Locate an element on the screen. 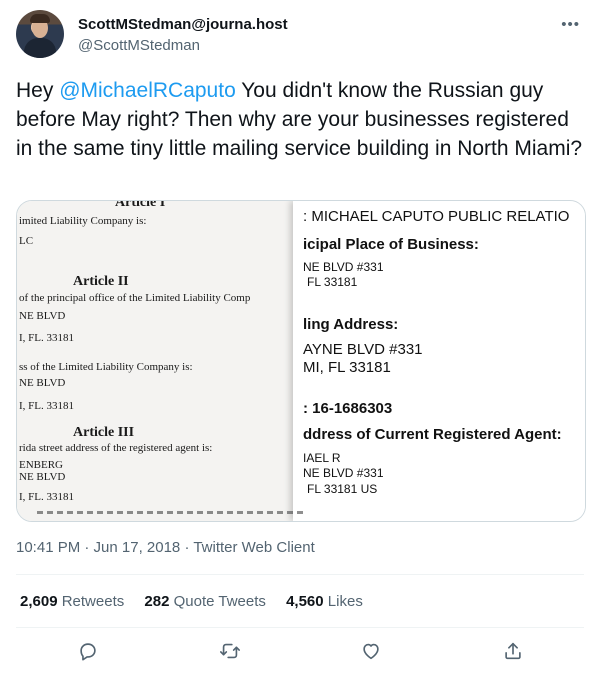 This screenshot has height=676, width=600. doc-line: : 16-1686303 is located at coordinates (348, 408).